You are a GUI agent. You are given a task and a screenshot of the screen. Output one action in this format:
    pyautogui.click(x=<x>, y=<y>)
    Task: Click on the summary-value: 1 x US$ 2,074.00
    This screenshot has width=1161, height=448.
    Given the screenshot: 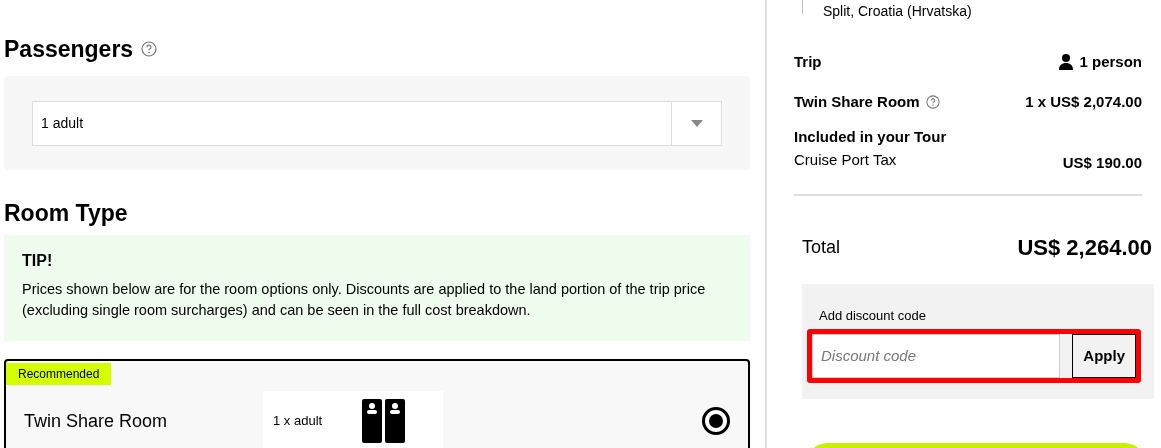 What is the action you would take?
    pyautogui.click(x=1083, y=101)
    